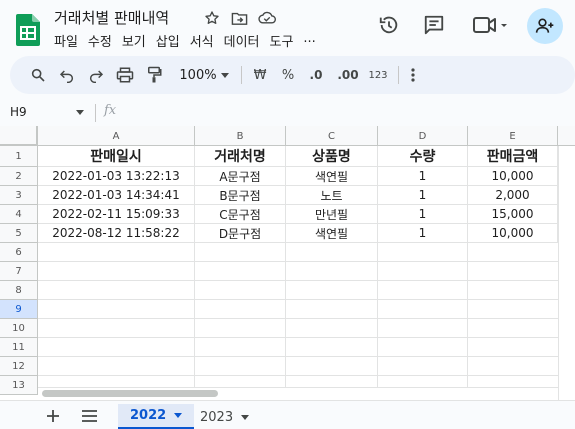 Image resolution: width=575 pixels, height=429 pixels. I want to click on cell-d4: 1, so click(423, 214).